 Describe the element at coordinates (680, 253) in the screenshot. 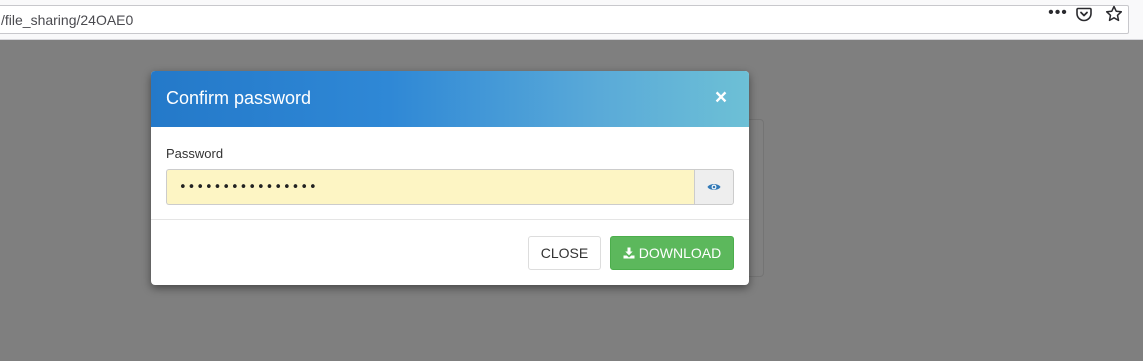

I see `download-button-label: DOWNLOAD` at that location.